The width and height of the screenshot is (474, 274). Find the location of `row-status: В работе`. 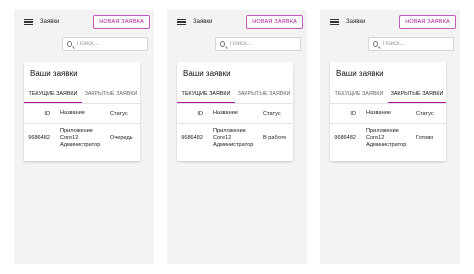

row-status: В работе is located at coordinates (275, 138).